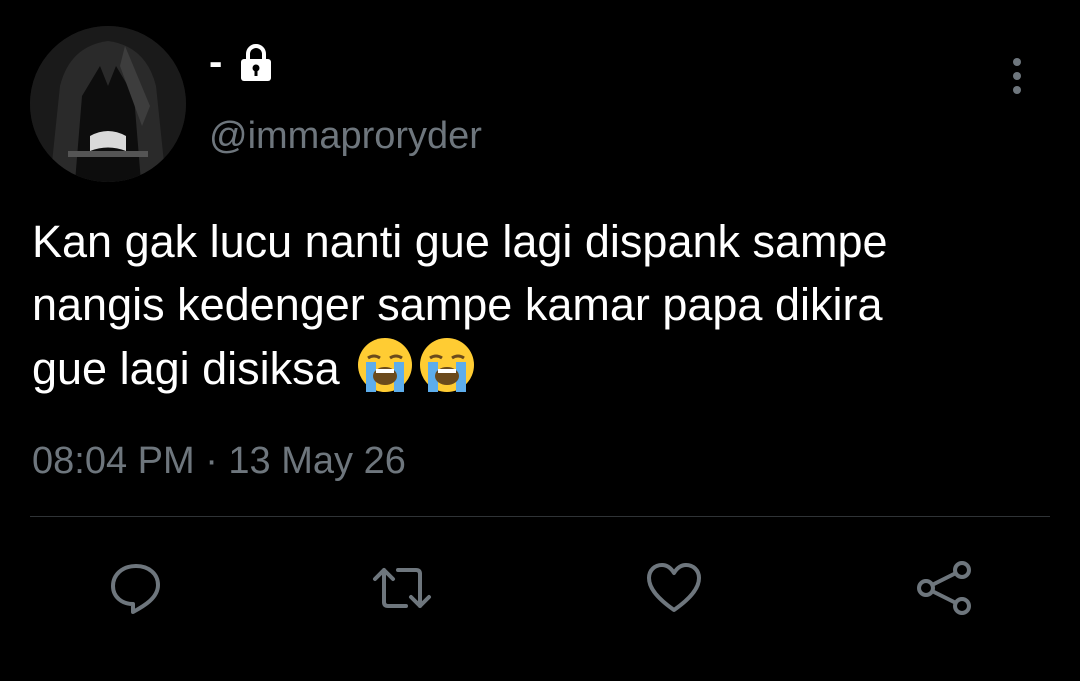 Image resolution: width=1080 pixels, height=681 pixels. What do you see at coordinates (216, 62) in the screenshot?
I see `display-name-text: -` at bounding box center [216, 62].